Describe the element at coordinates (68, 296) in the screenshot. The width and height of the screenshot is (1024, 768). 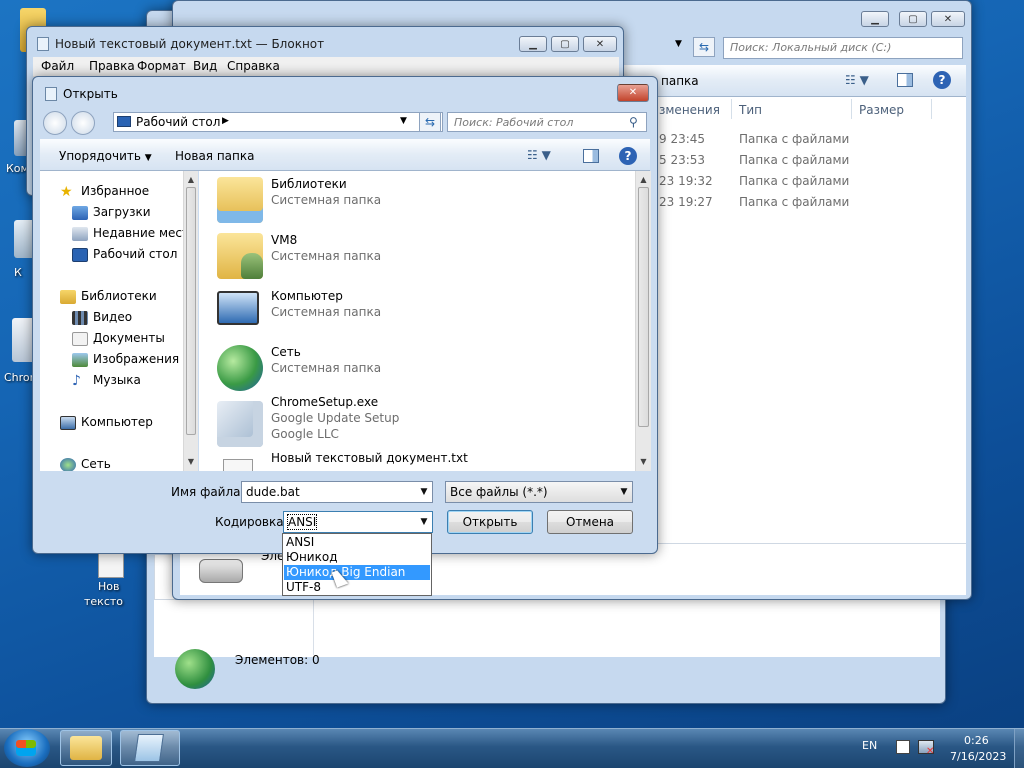
I see `libraries-icon` at that location.